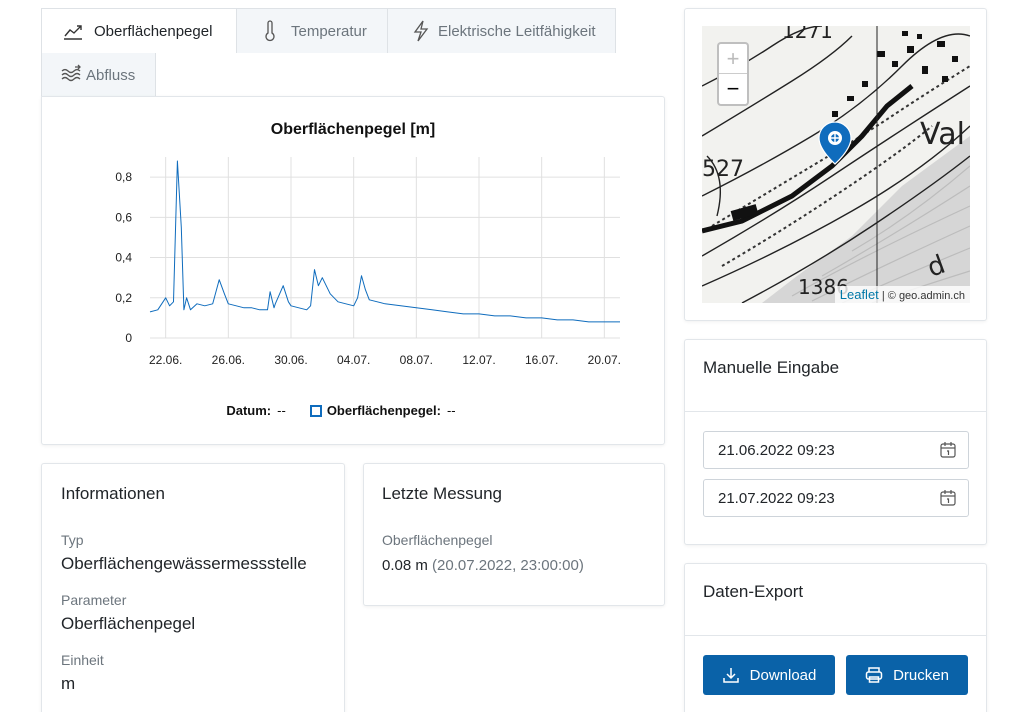  What do you see at coordinates (835, 376) in the screenshot?
I see `manual-input-header: Manuelle Eingabe` at bounding box center [835, 376].